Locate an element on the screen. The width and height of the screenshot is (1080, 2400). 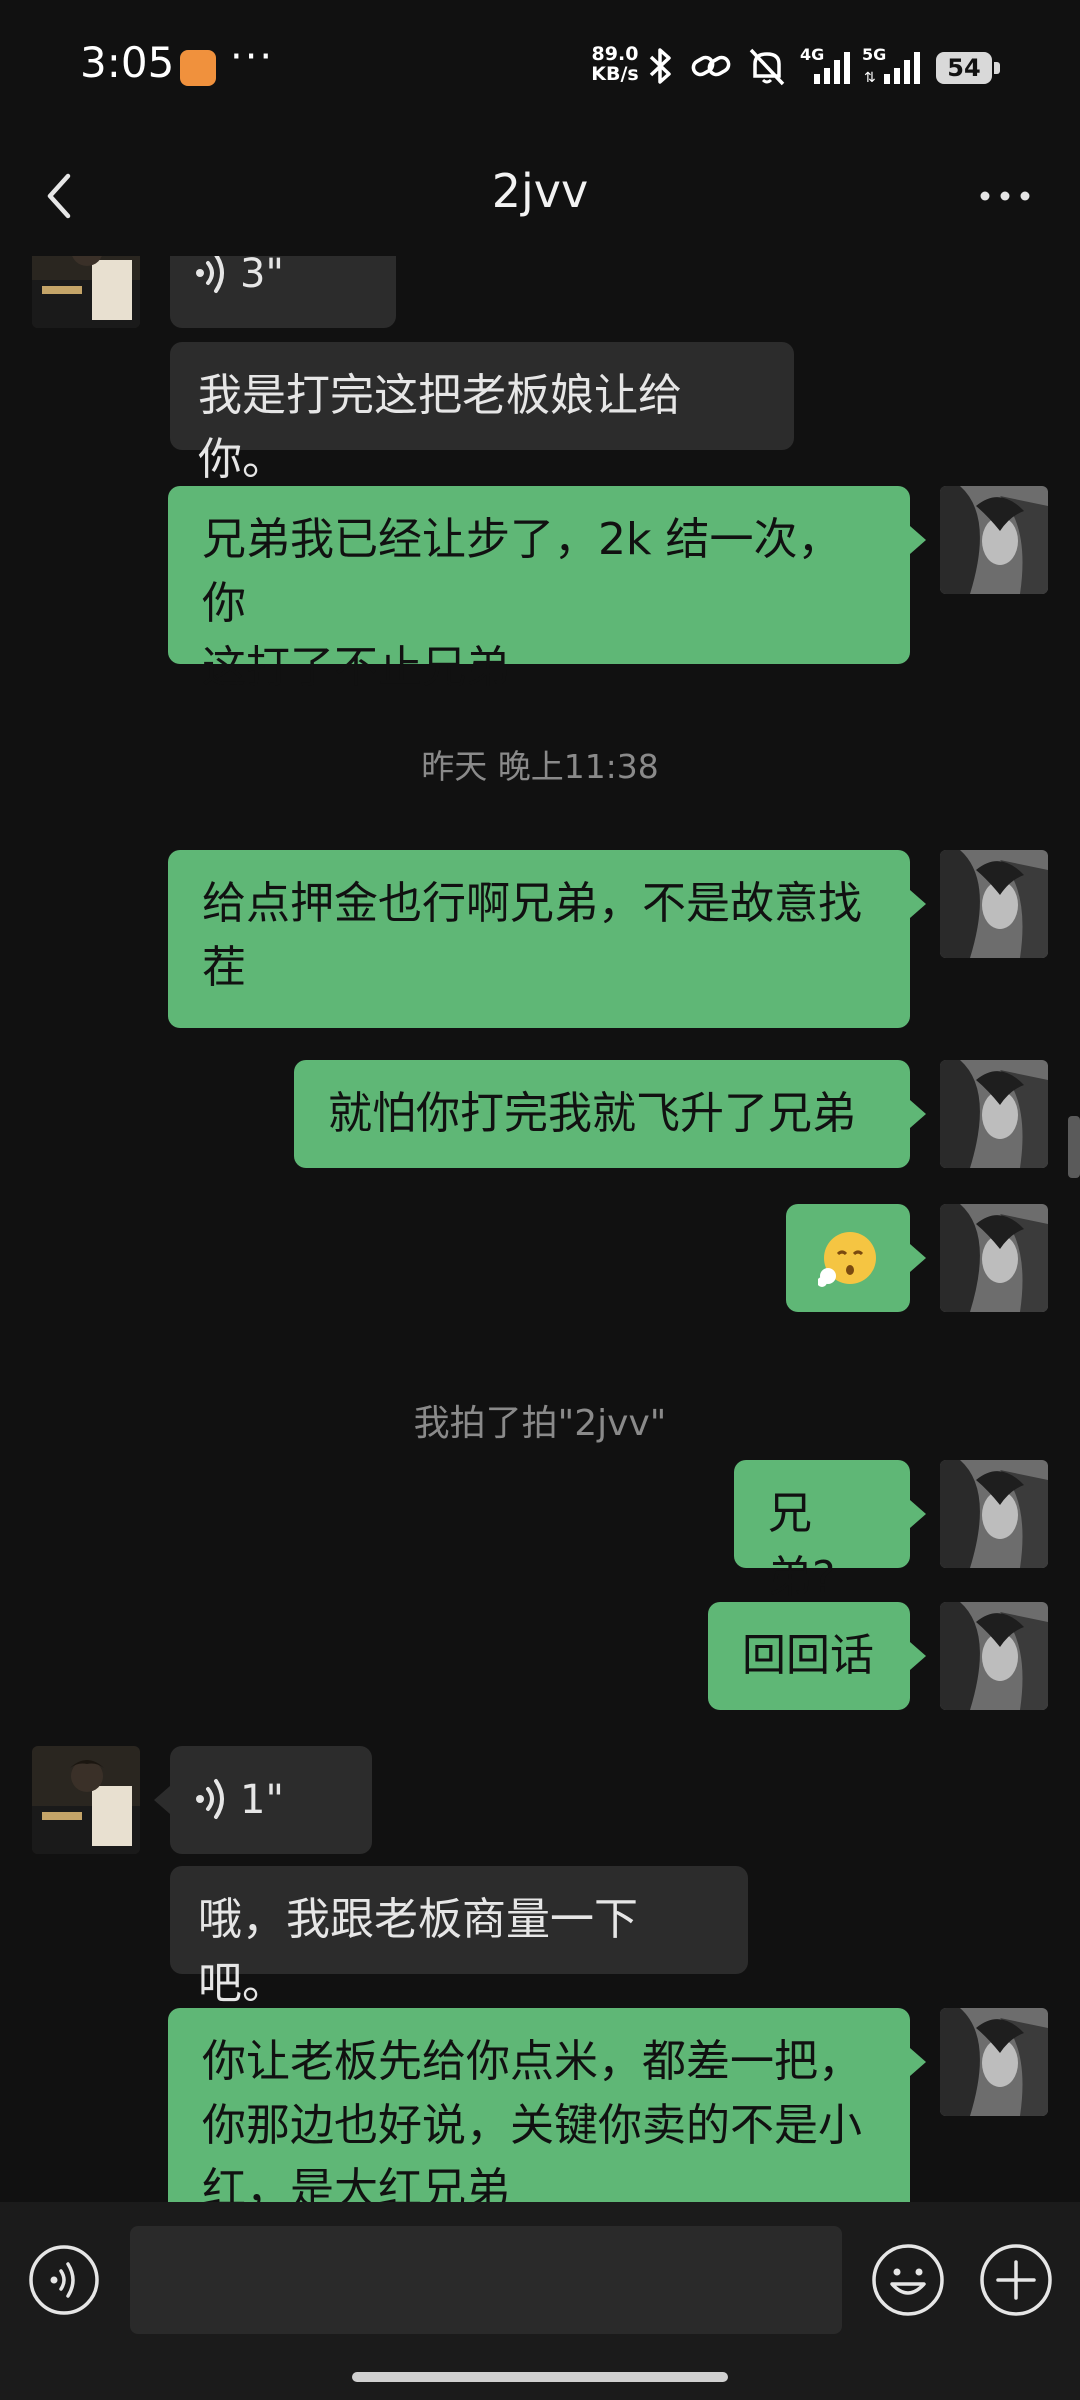
voice-input-icon is located at coordinates (64, 2280).